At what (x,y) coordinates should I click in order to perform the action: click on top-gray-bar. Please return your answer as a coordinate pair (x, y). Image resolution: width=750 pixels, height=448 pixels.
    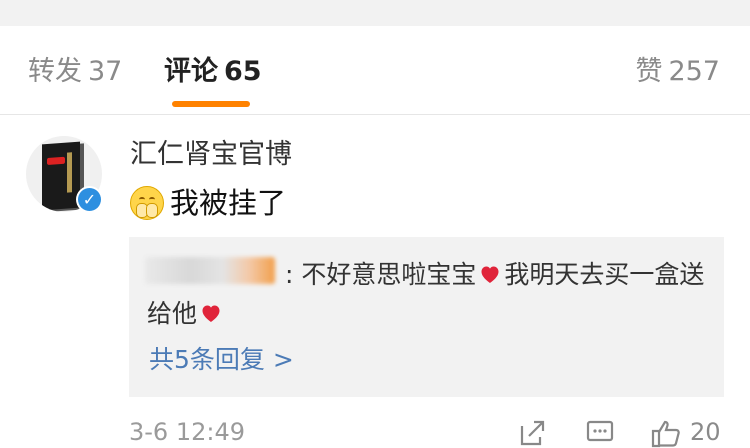
    Looking at the image, I should click on (375, 13).